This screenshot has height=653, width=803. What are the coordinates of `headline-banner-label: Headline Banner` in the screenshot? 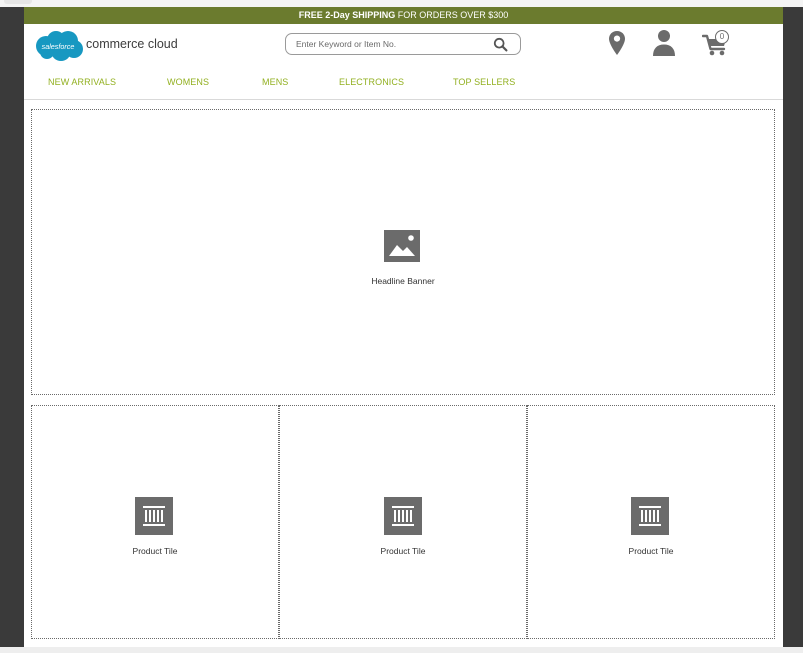 It's located at (403, 281).